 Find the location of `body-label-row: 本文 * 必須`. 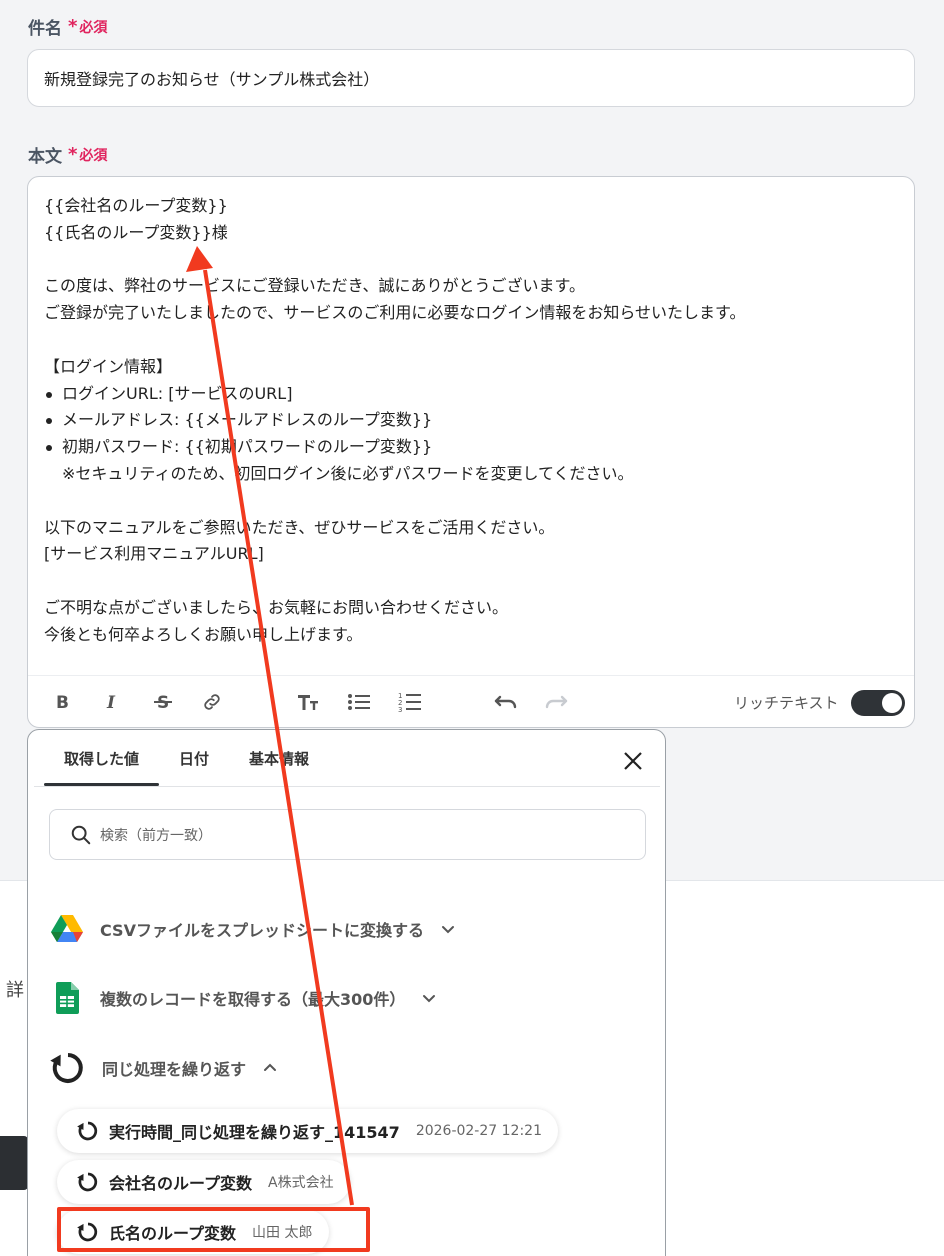

body-label-row: 本文 * 必須 is located at coordinates (67, 154).